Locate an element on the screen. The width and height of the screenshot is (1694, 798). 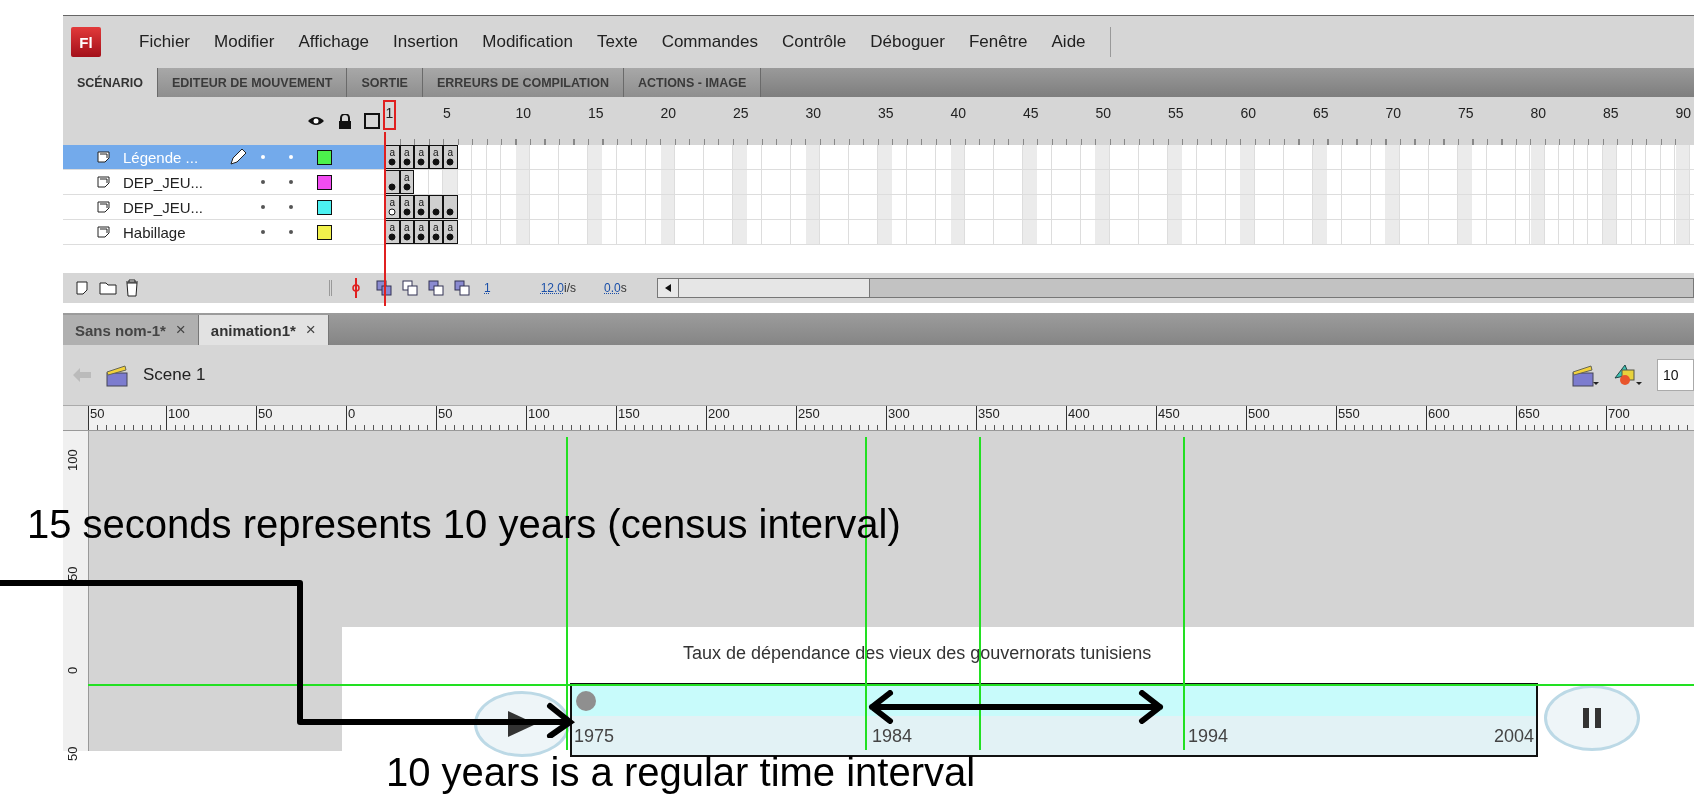
panel-tab: ERREURS DE COMPILATION is located at coordinates (523, 82).